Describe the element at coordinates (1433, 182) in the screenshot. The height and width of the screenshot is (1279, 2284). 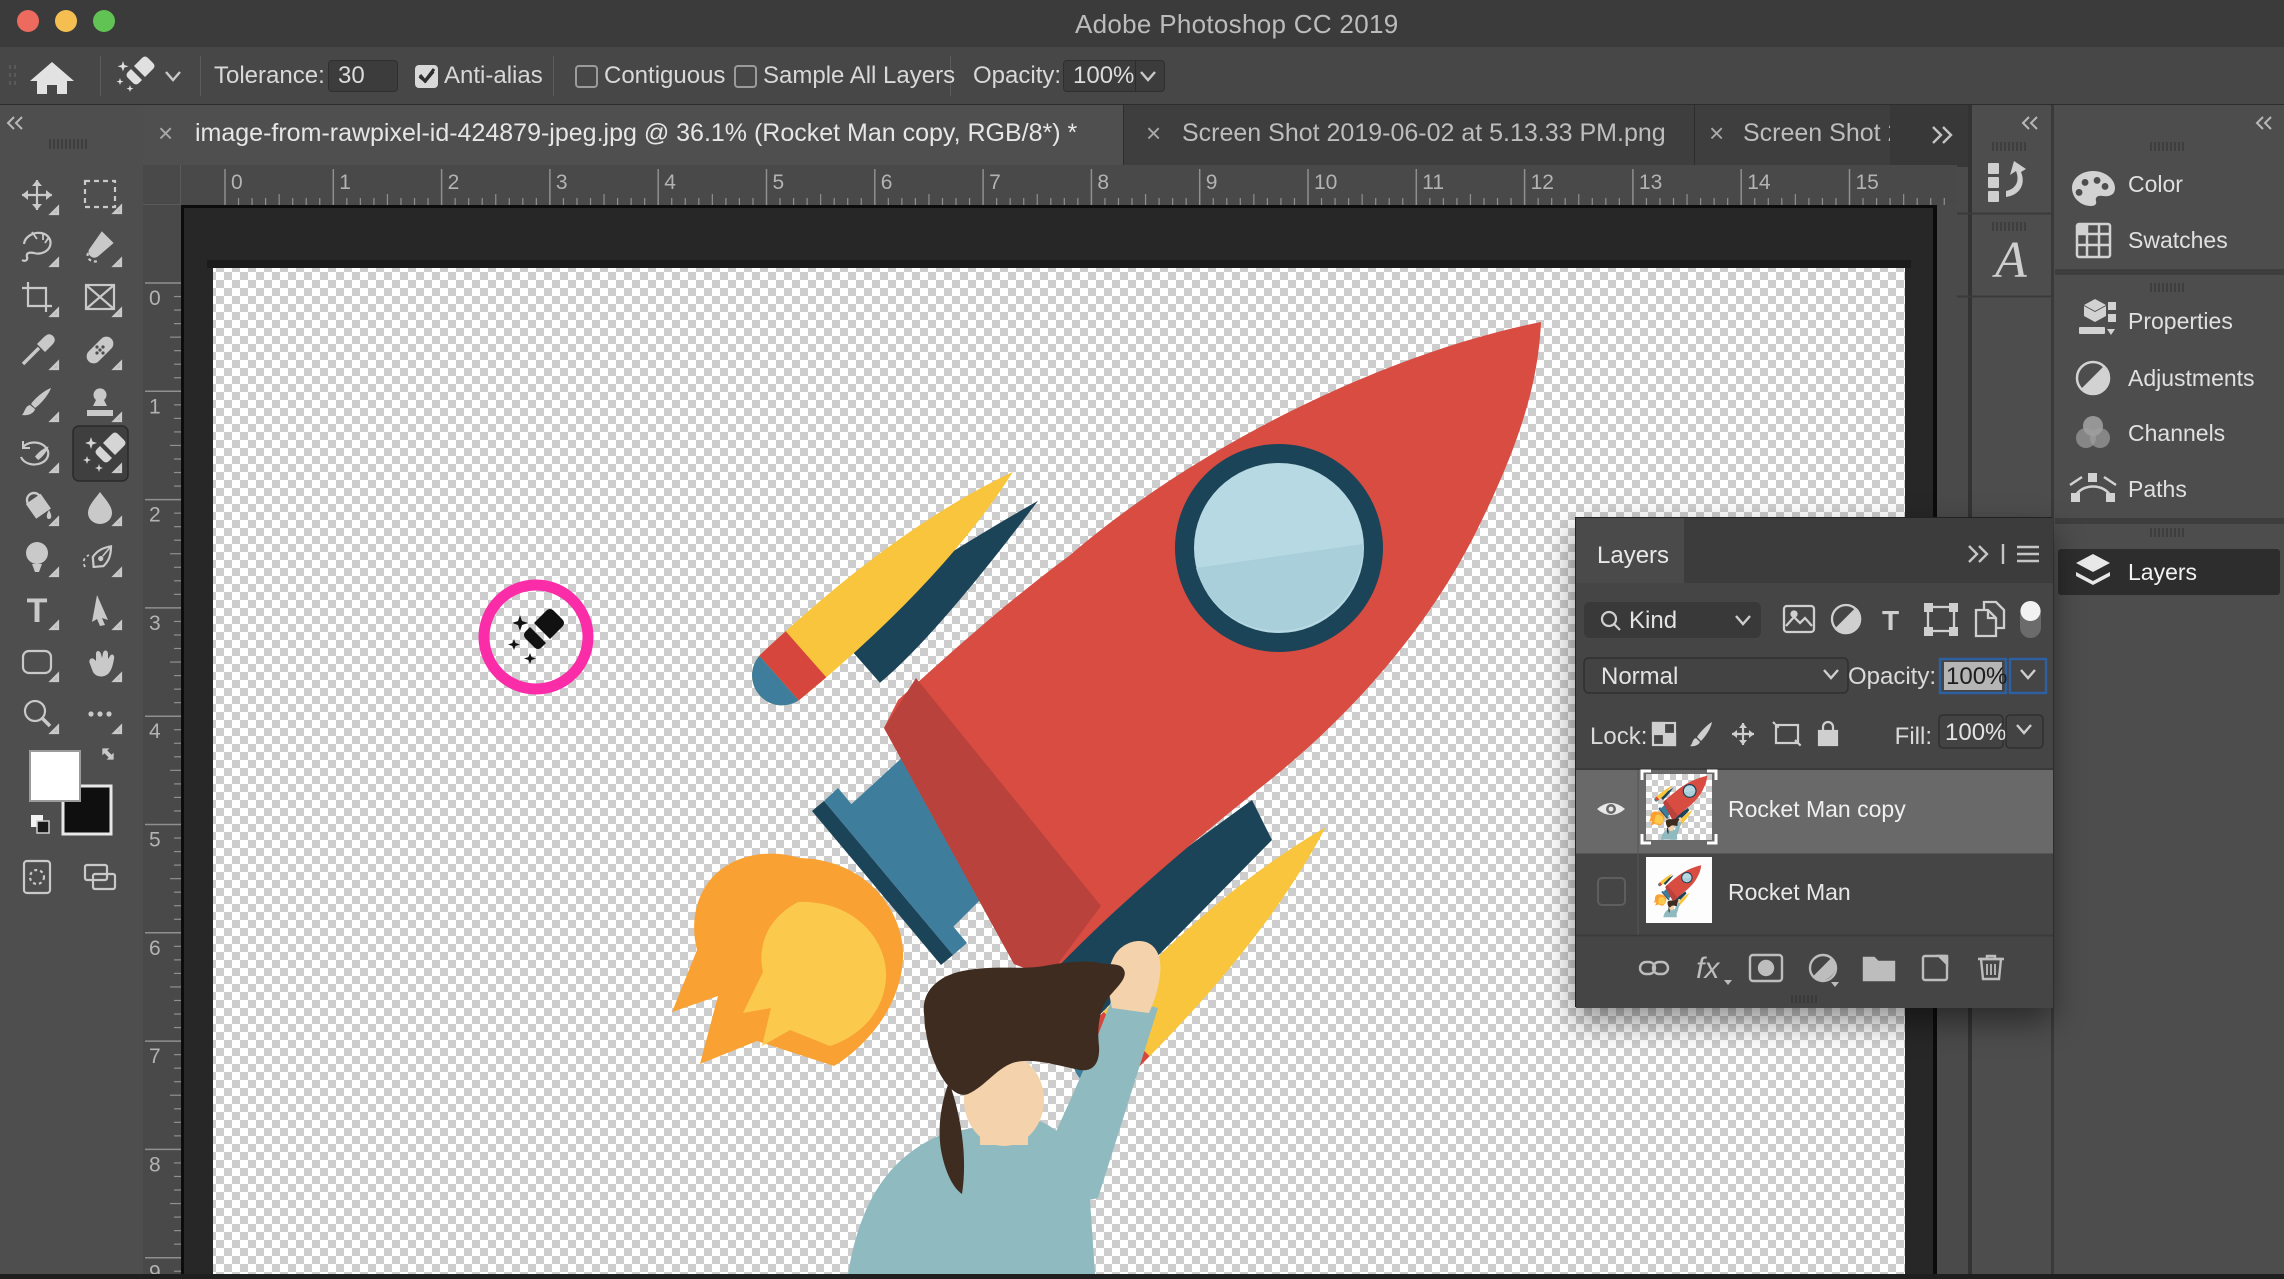
I see `svg-text: 11` at that location.